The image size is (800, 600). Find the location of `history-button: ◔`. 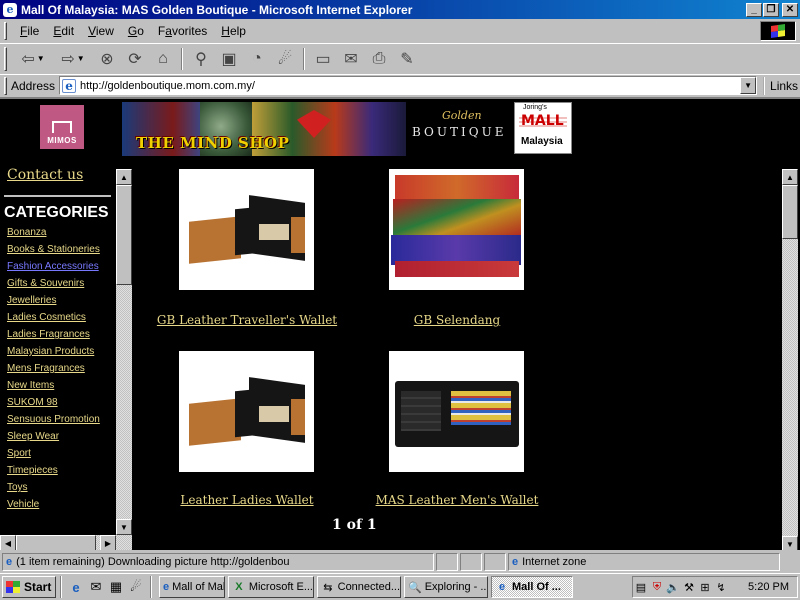

history-button: ◔ is located at coordinates (257, 59).